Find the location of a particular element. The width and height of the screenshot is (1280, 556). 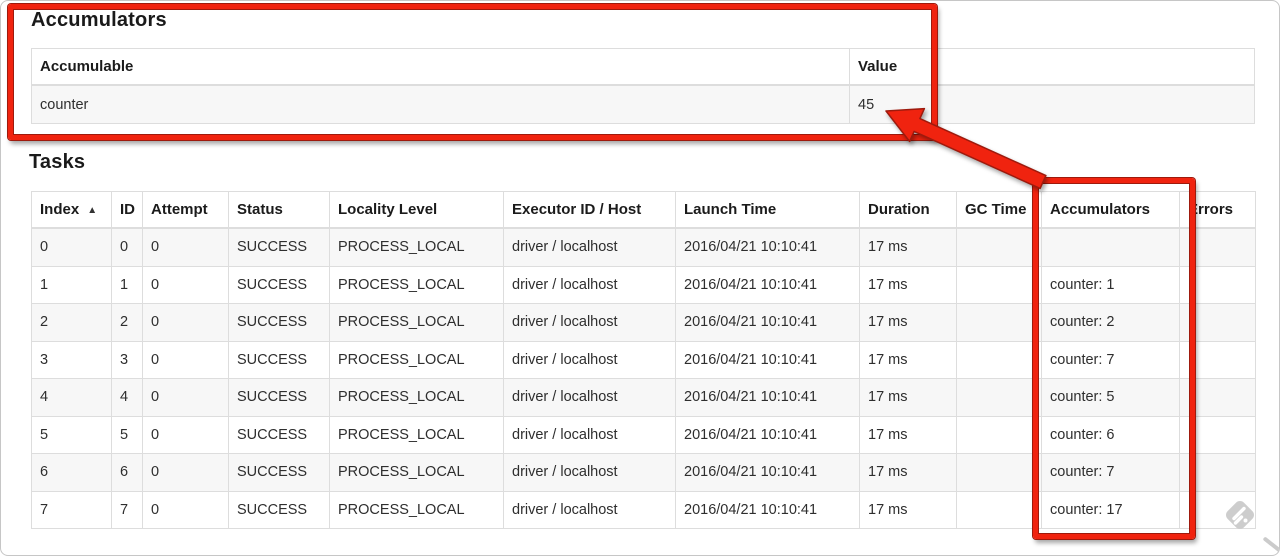

tasks-section-title: Tasks is located at coordinates (57, 162).